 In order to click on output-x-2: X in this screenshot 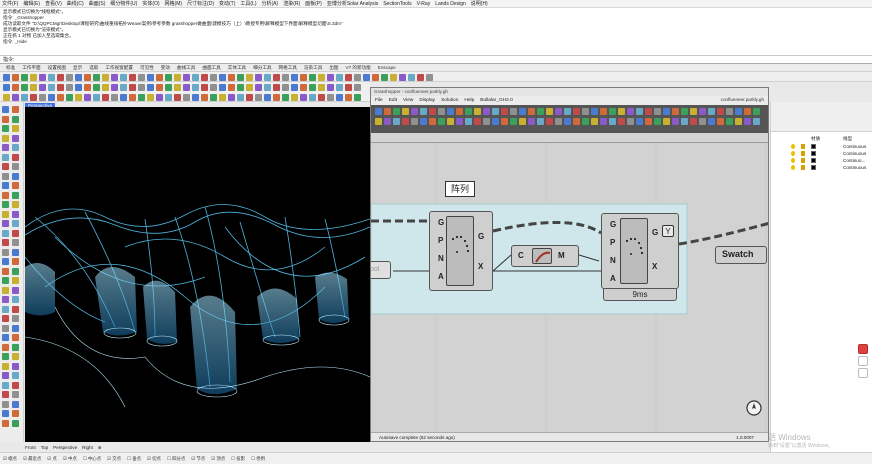, I will do `click(654, 266)`.